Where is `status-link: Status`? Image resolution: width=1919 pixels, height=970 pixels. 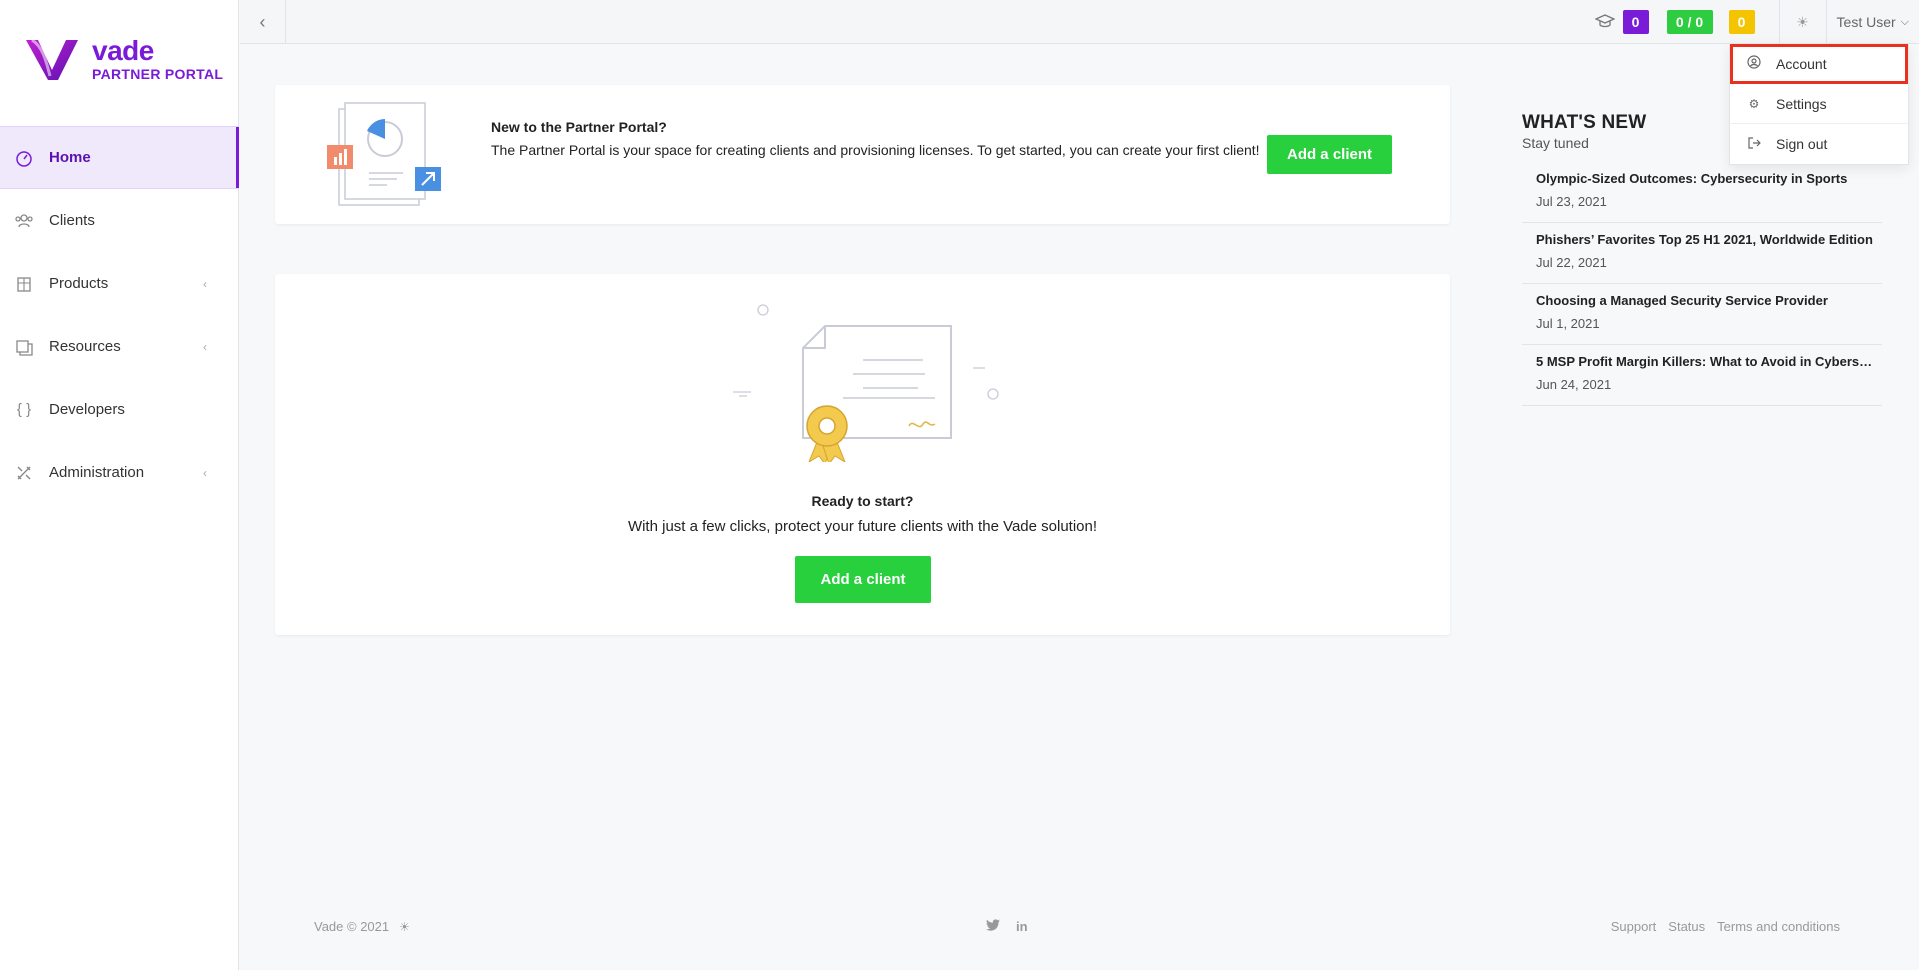 status-link: Status is located at coordinates (1686, 926).